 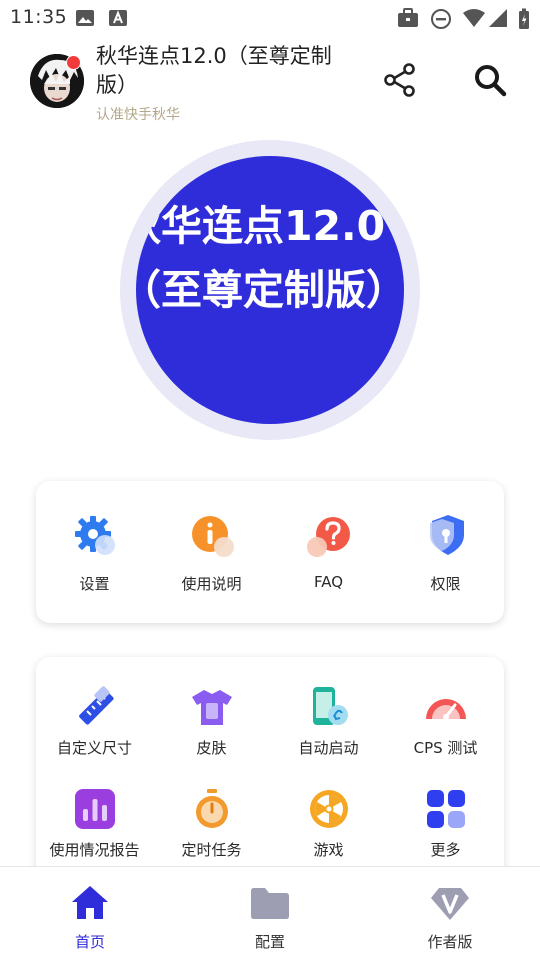 What do you see at coordinates (138, 115) in the screenshot?
I see `app-subtitle: 认准快手秋华` at bounding box center [138, 115].